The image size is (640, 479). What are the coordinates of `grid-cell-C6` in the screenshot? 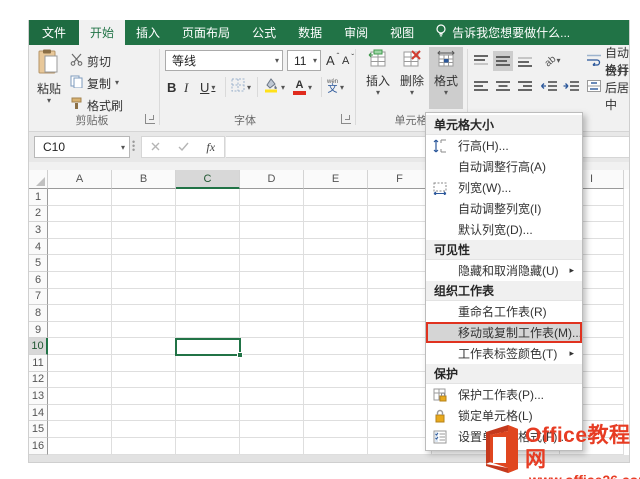 It's located at (208, 280).